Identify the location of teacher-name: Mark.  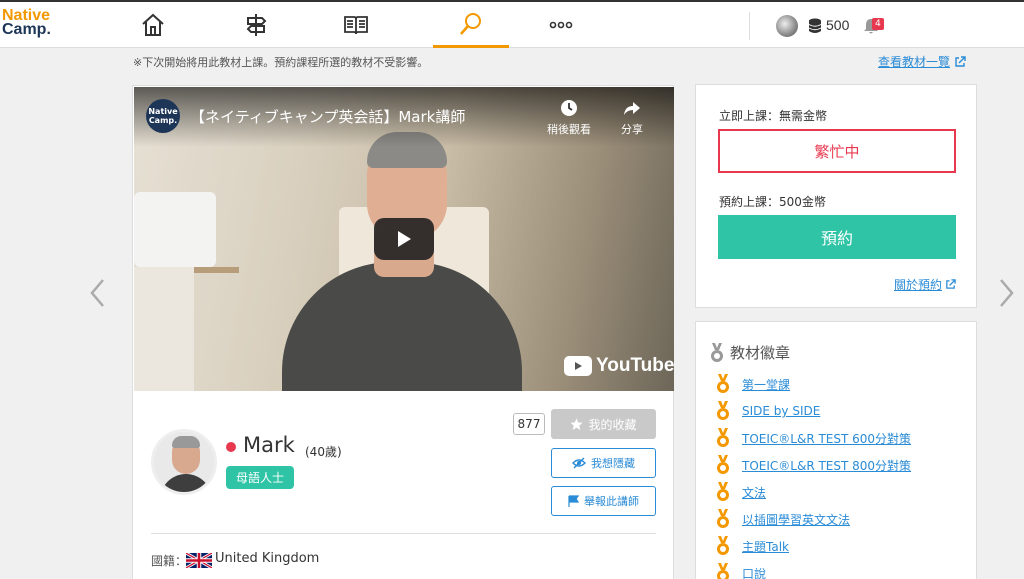
(269, 445).